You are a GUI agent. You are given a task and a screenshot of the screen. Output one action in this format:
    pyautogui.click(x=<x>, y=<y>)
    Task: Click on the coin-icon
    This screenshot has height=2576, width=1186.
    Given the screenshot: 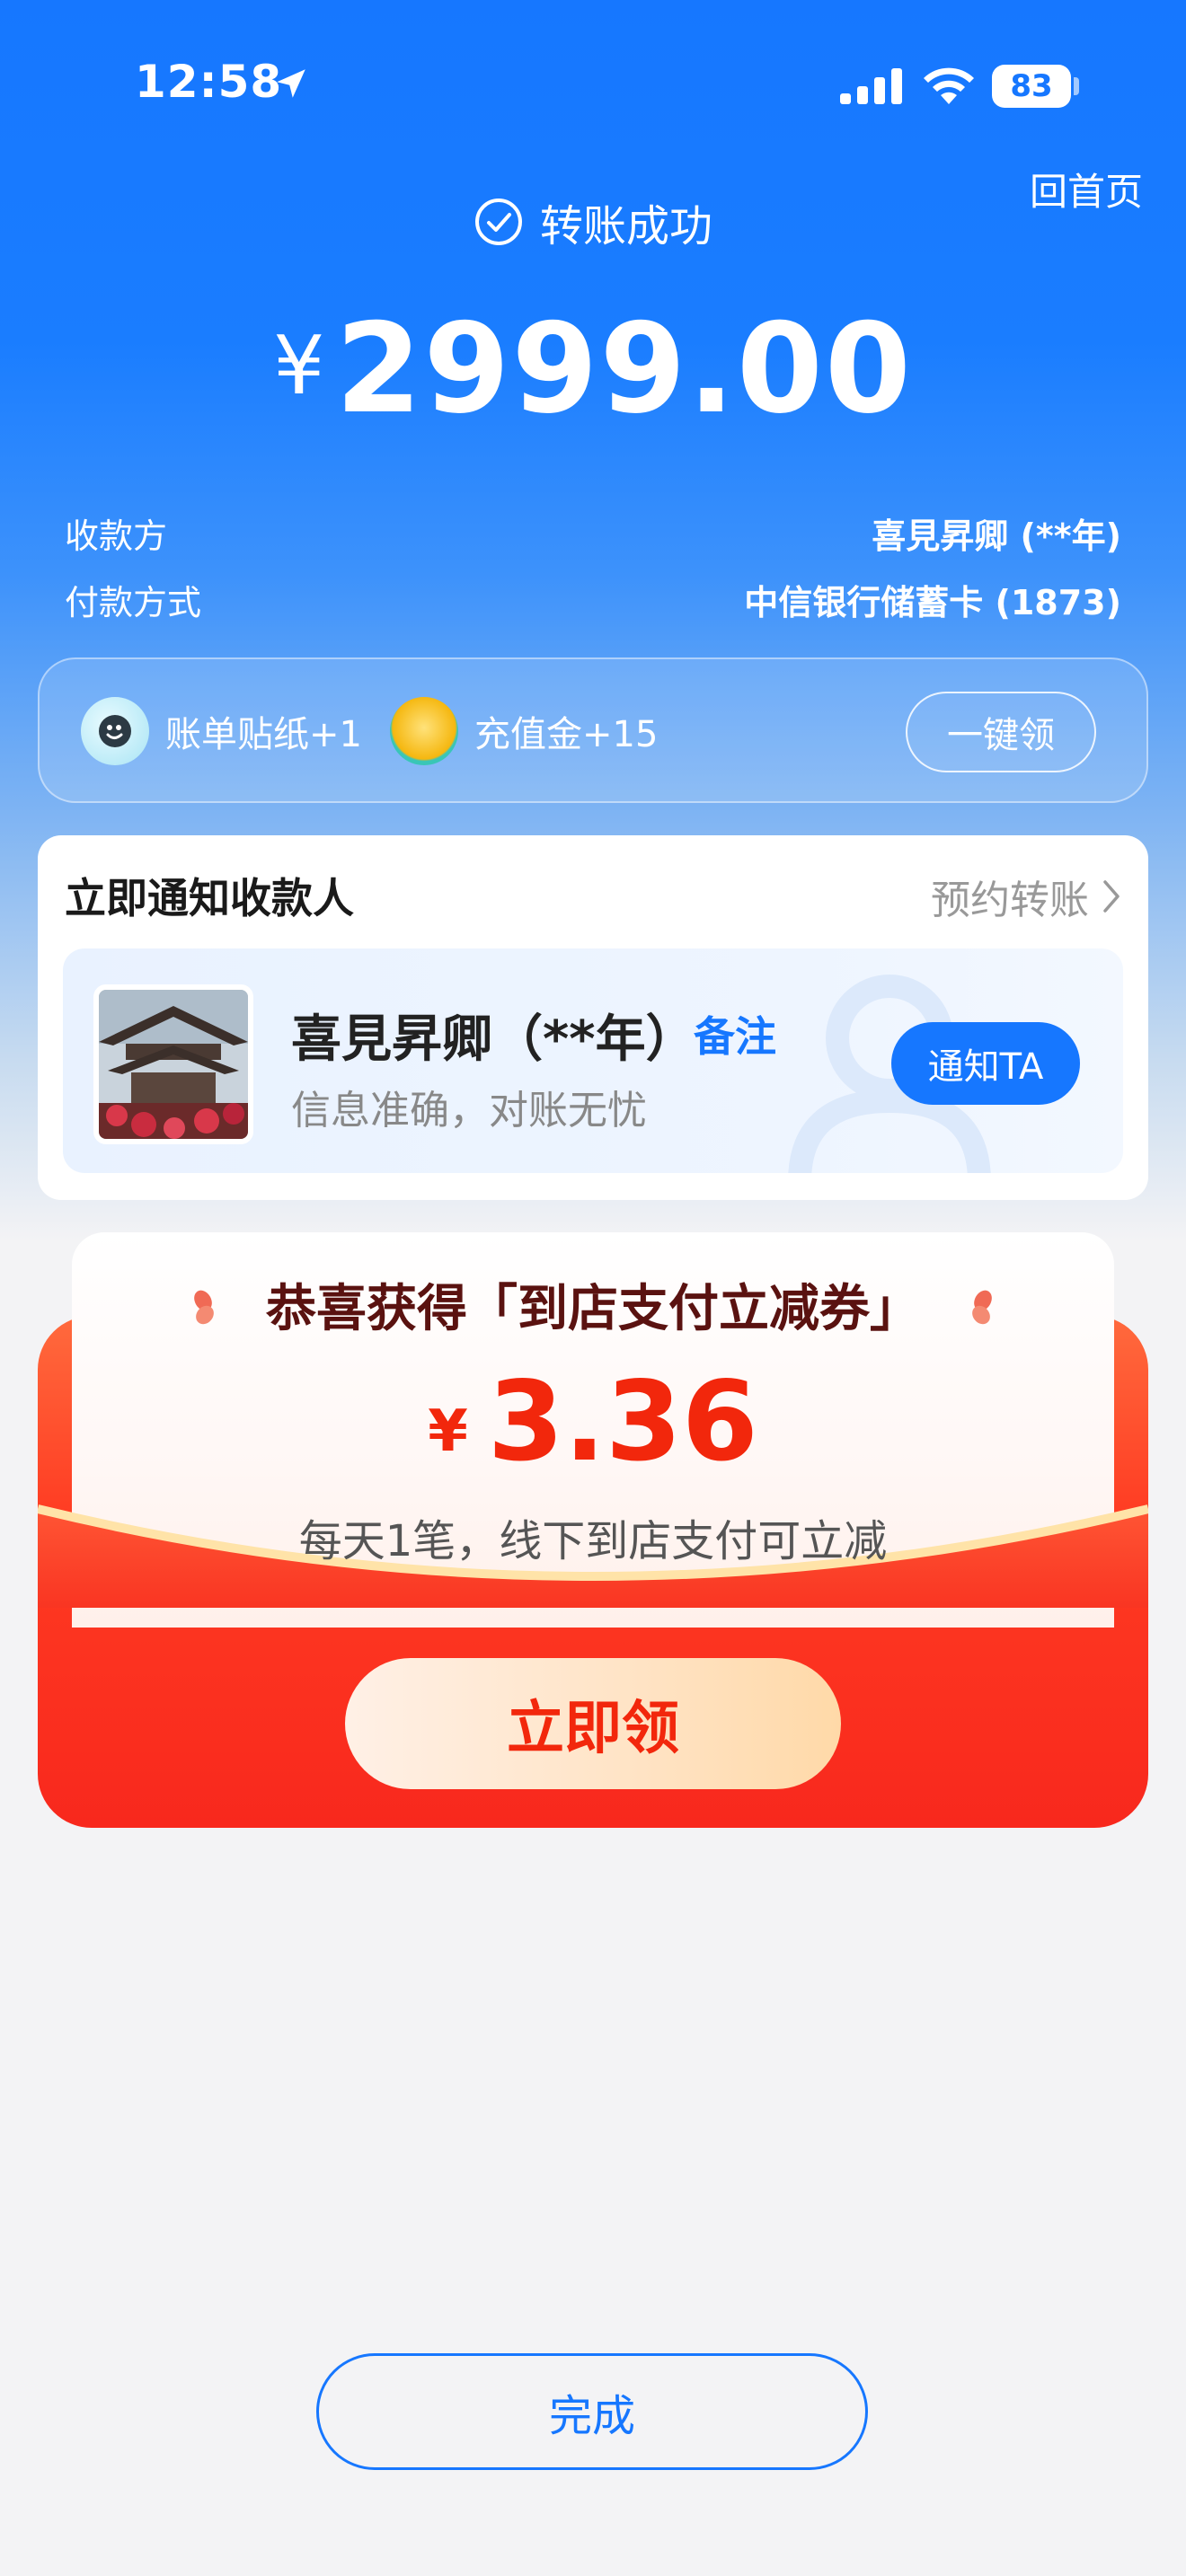 What is the action you would take?
    pyautogui.click(x=424, y=731)
    